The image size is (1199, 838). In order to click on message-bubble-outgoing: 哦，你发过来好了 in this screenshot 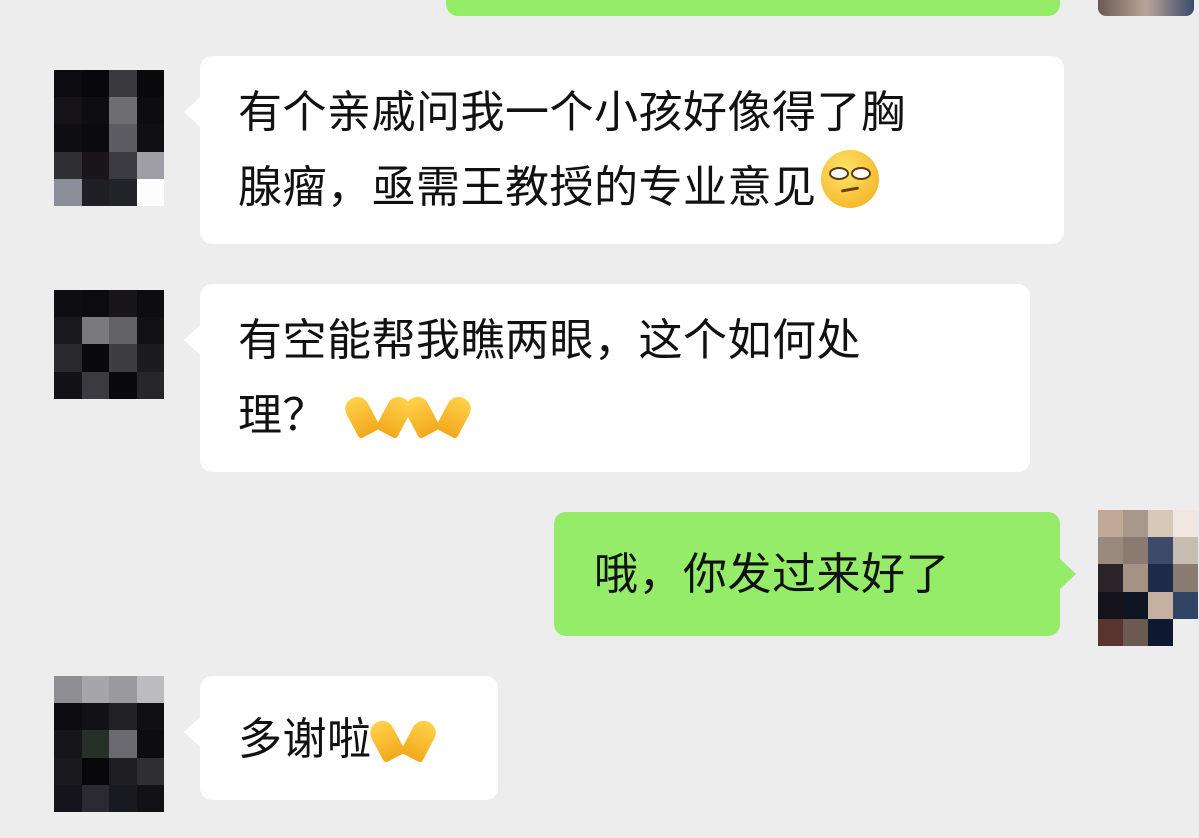, I will do `click(815, 574)`.